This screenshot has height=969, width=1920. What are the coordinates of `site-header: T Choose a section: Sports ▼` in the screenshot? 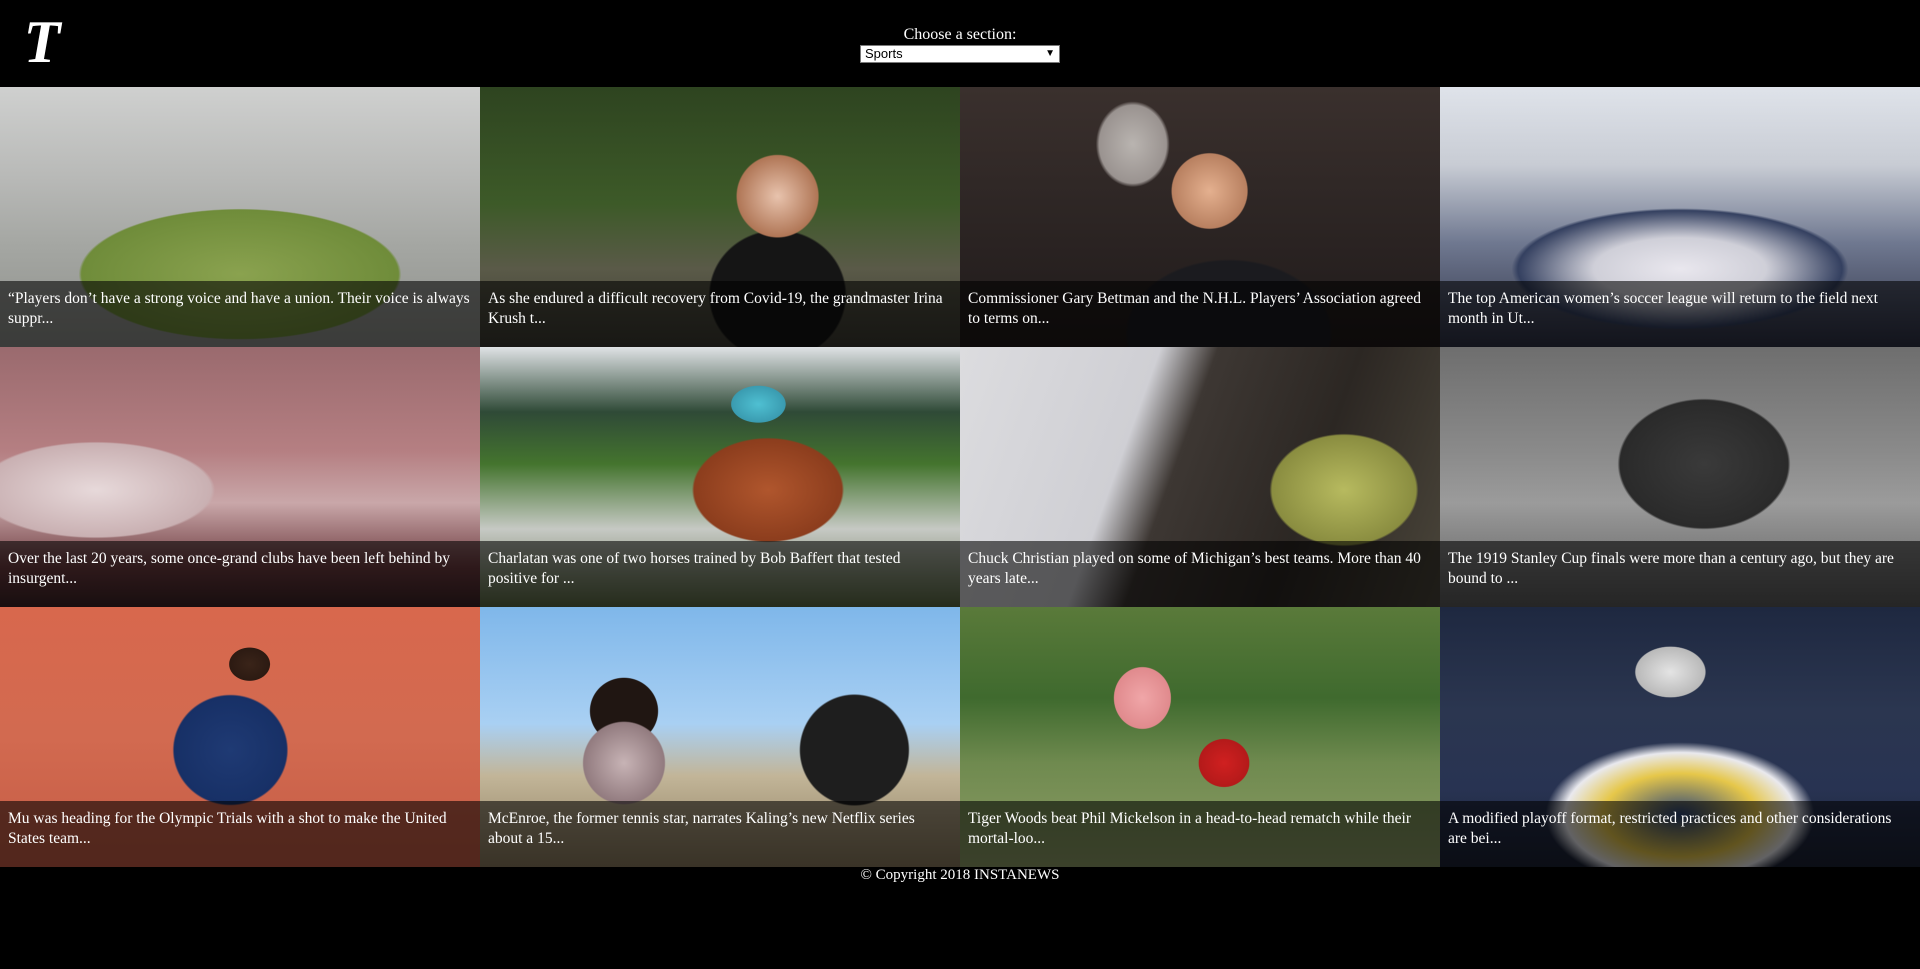 It's located at (960, 43).